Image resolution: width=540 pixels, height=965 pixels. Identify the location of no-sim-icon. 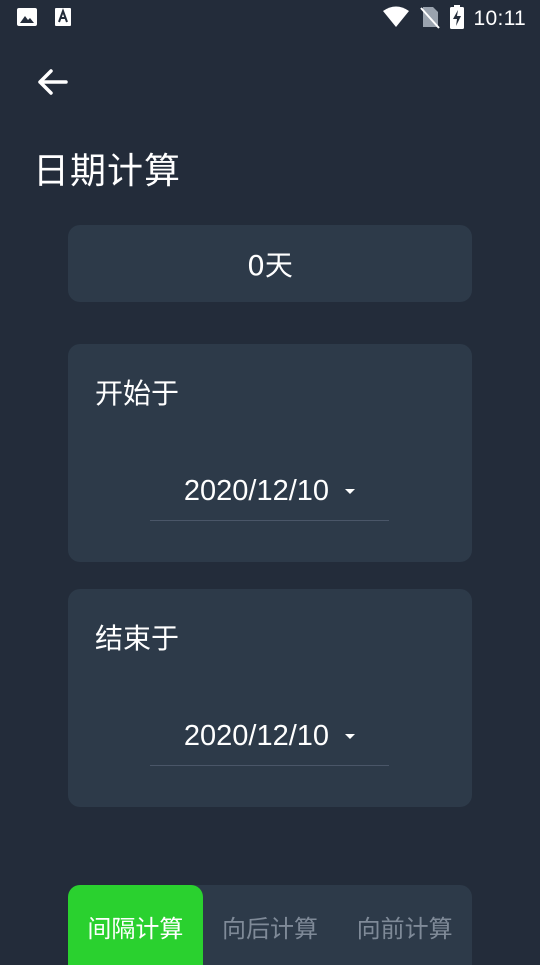
(429, 19).